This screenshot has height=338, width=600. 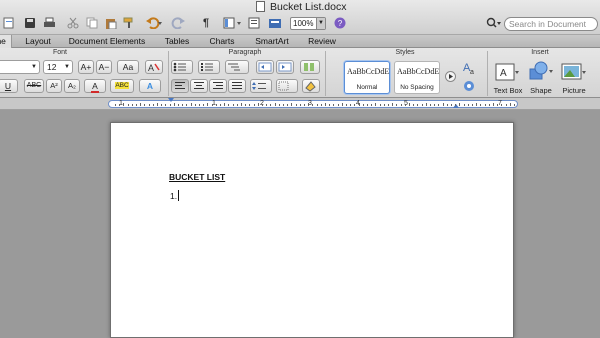 What do you see at coordinates (58, 67) in the screenshot?
I see `font-size-select: 12 ▼` at bounding box center [58, 67].